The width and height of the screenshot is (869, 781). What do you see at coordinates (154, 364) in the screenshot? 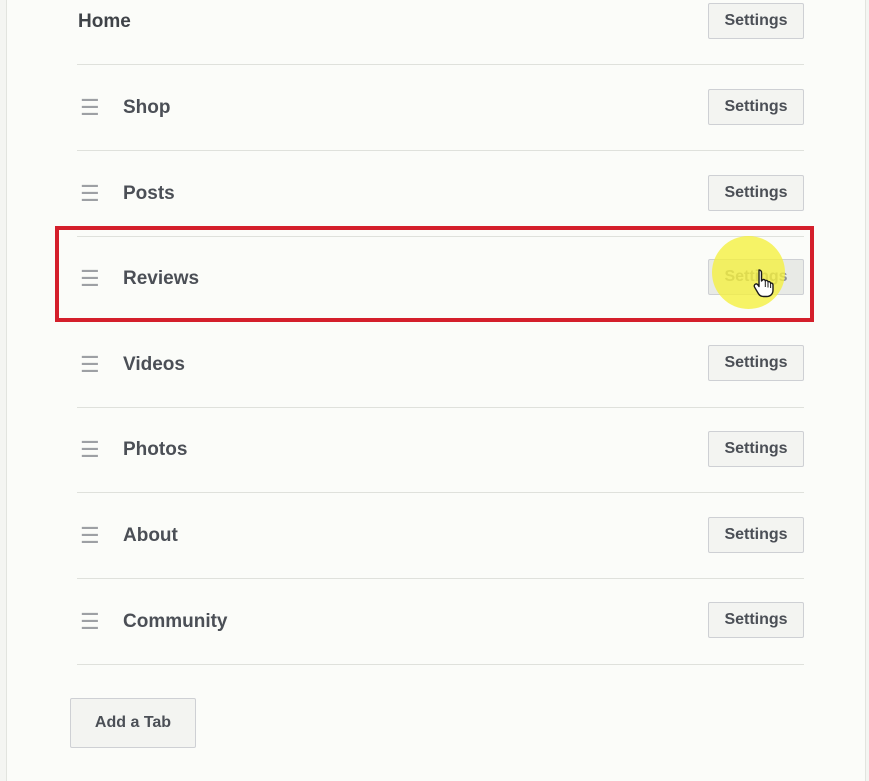
I see `tab-label-videos: Videos` at bounding box center [154, 364].